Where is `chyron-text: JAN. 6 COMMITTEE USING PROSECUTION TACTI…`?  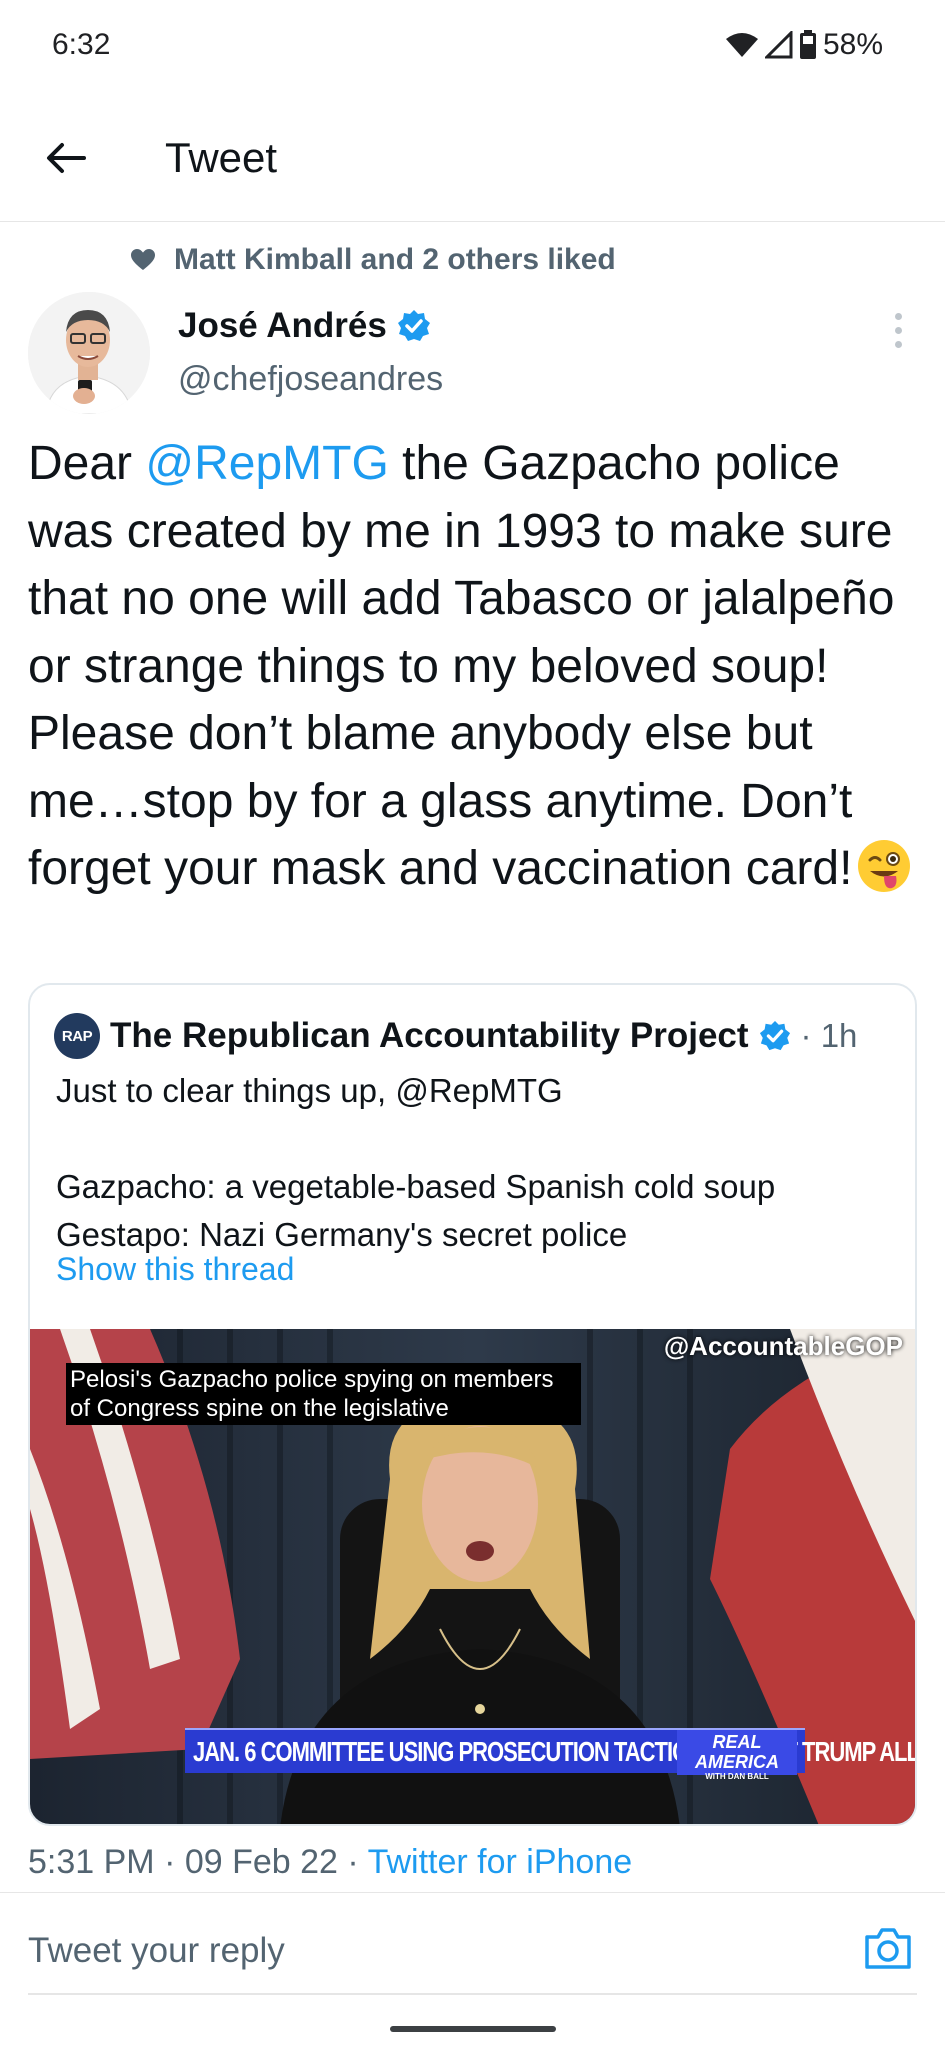 chyron-text: JAN. 6 COMMITTEE USING PROSECUTION TACTI… is located at coordinates (555, 1751).